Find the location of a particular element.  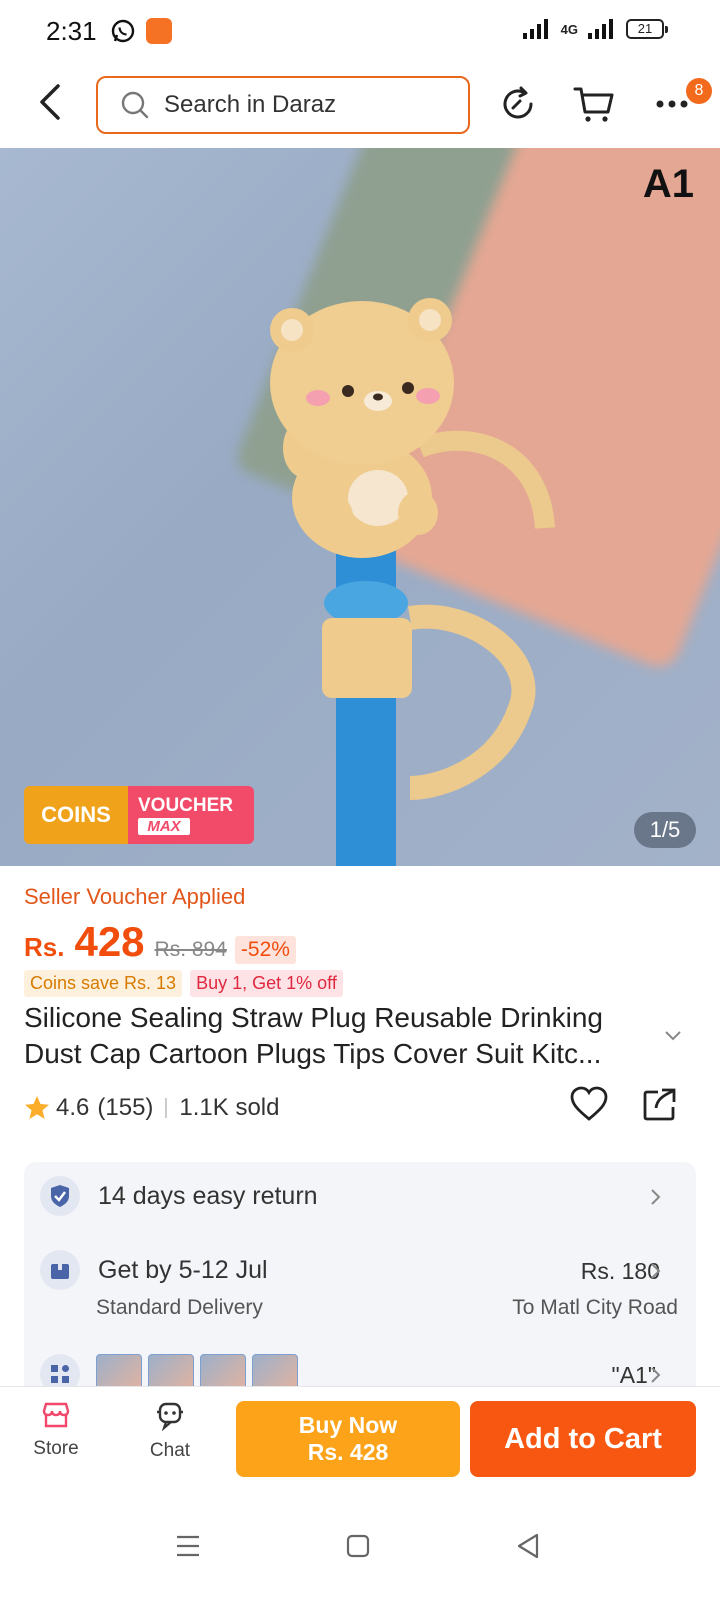

buy-now-button: Buy Now Rs. 428 is located at coordinates (348, 1439).